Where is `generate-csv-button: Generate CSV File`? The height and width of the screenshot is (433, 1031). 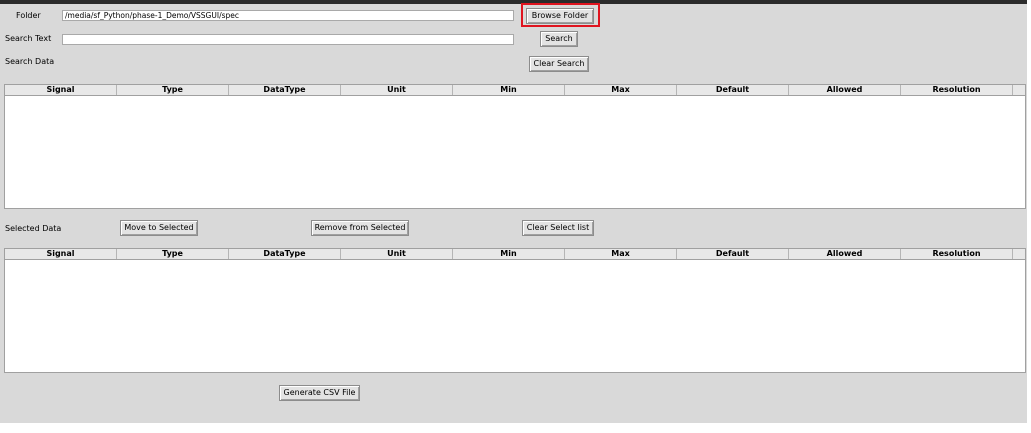
generate-csv-button: Generate CSV File is located at coordinates (319, 393).